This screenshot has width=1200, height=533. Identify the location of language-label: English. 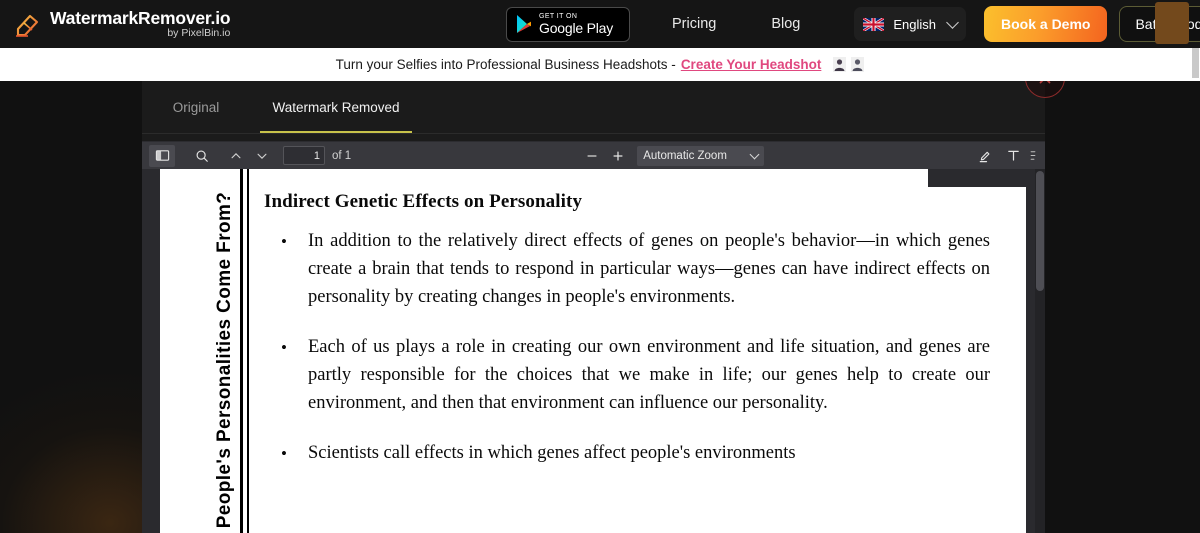
(914, 24).